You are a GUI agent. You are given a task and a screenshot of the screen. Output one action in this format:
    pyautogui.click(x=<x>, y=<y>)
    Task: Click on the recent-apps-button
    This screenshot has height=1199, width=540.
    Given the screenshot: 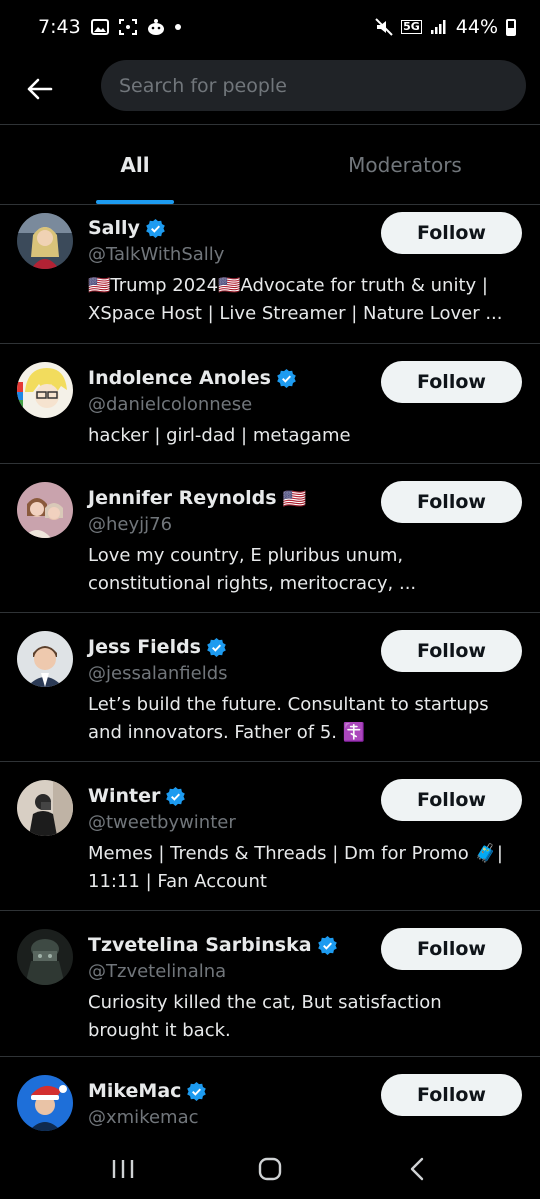 What is the action you would take?
    pyautogui.click(x=123, y=1169)
    